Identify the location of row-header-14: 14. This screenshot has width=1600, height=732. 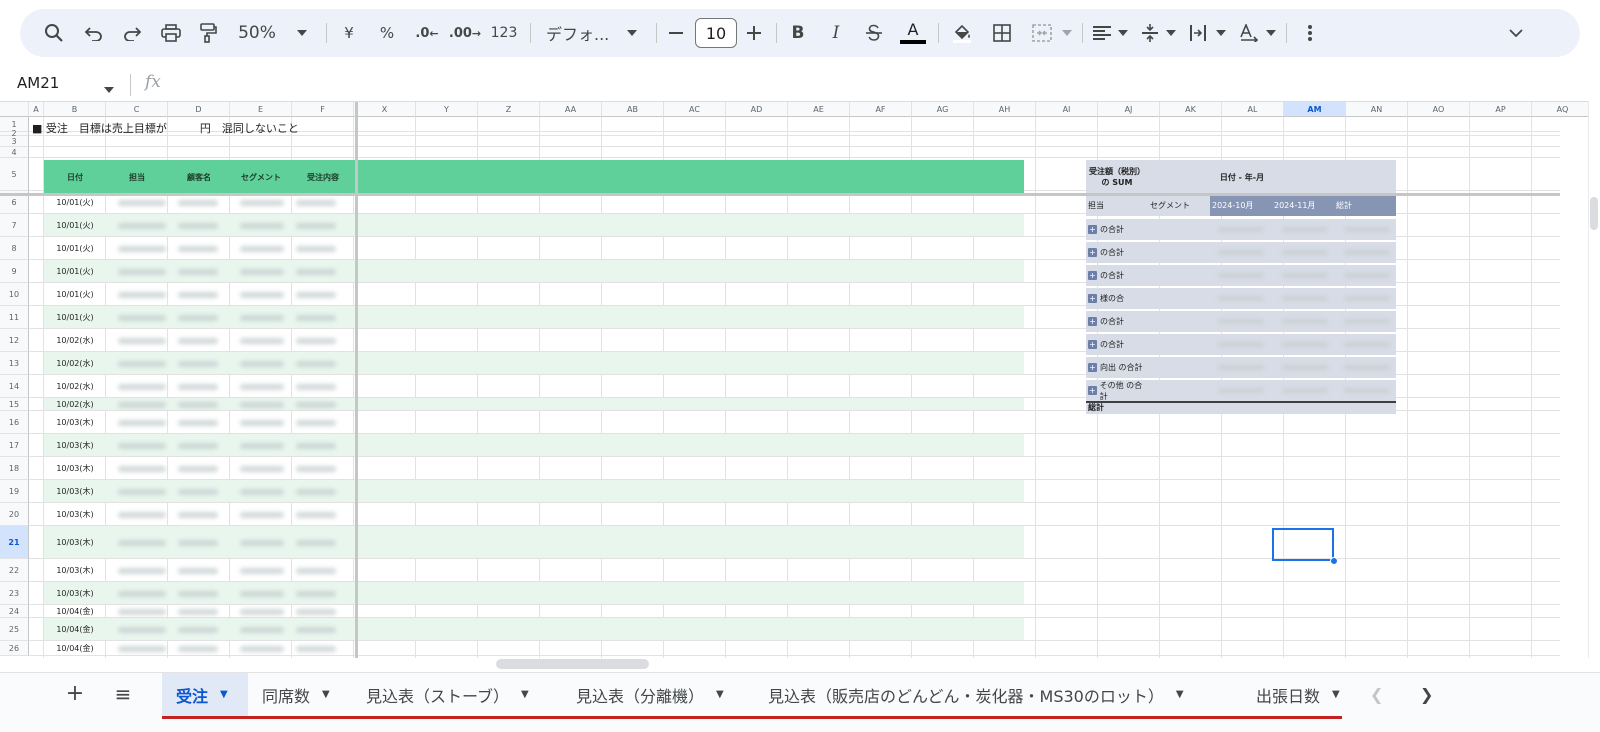
(14, 386).